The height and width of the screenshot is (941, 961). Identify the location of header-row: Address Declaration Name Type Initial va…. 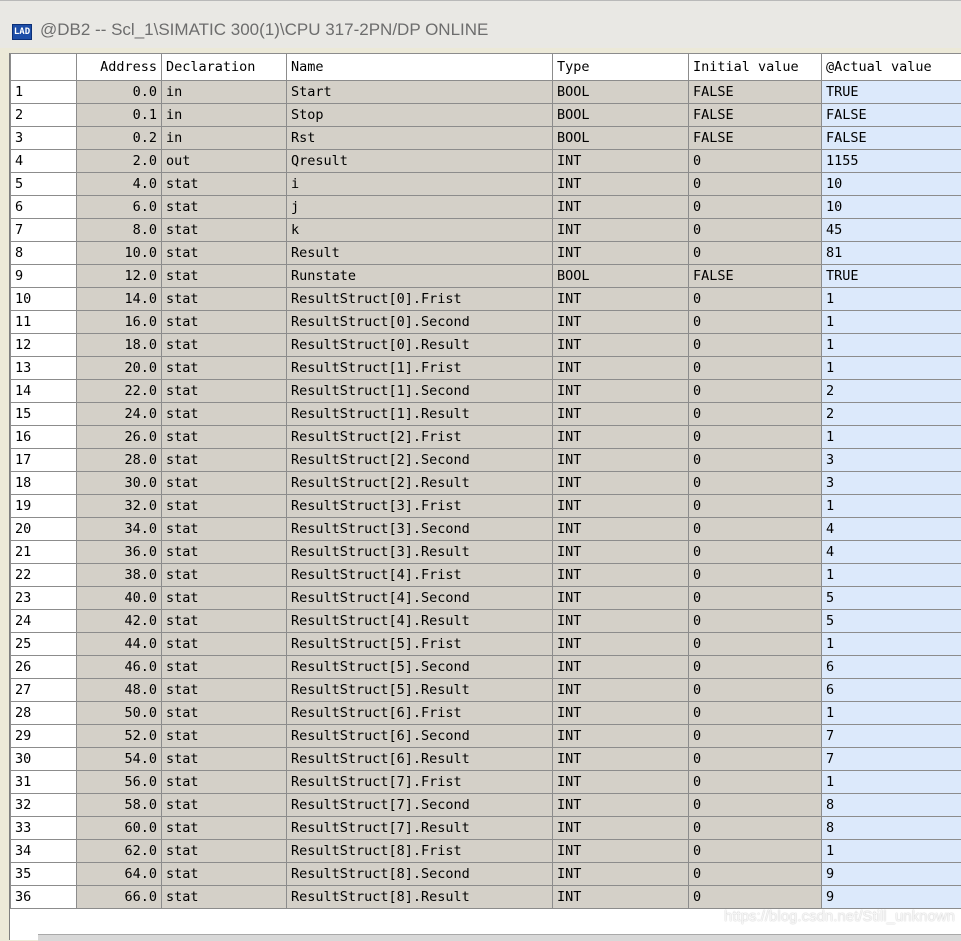
(486, 67).